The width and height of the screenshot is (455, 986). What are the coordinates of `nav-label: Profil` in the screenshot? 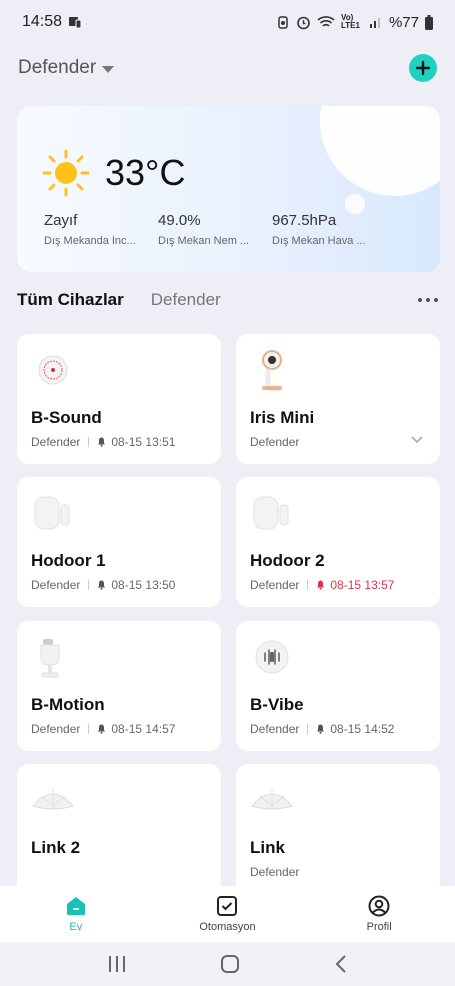 It's located at (379, 927).